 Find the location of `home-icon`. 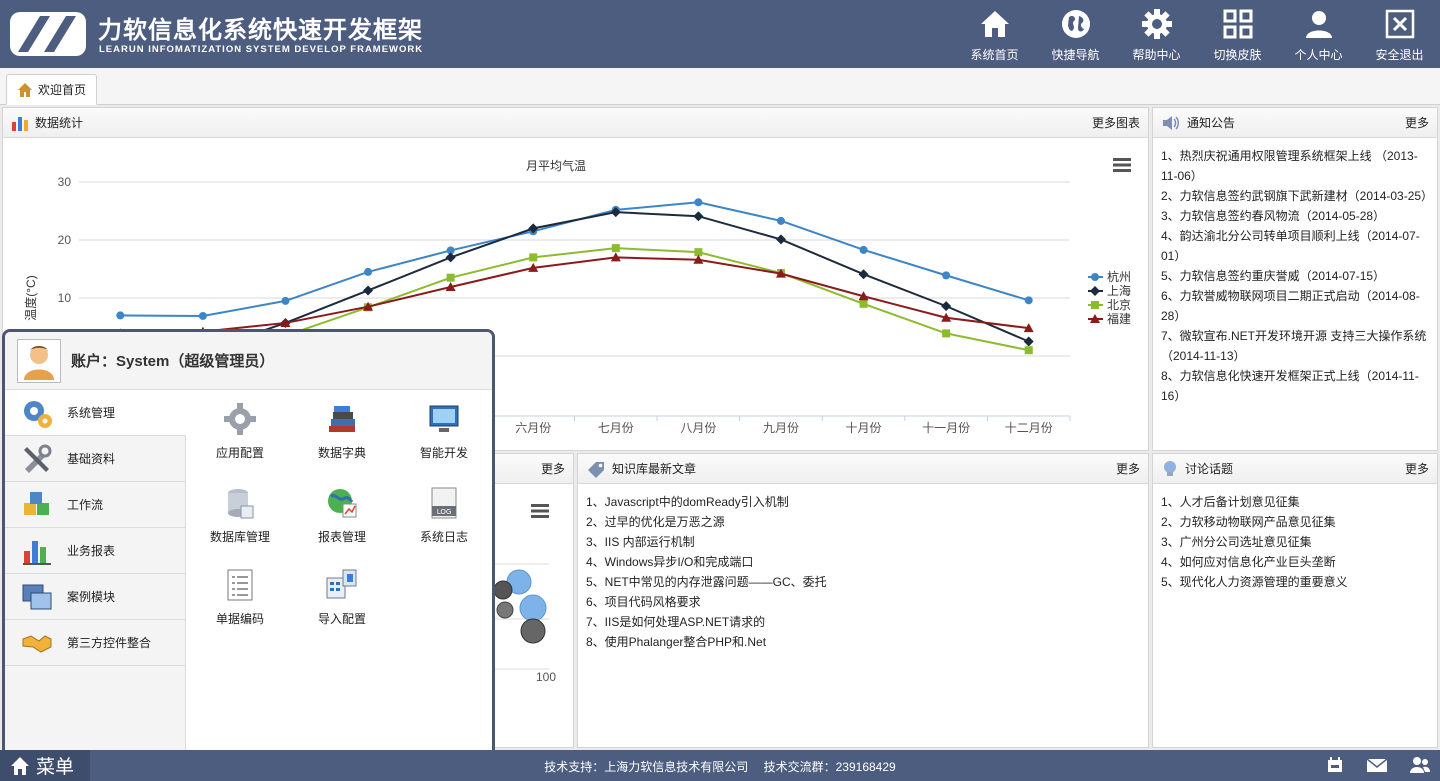

home-icon is located at coordinates (994, 24).